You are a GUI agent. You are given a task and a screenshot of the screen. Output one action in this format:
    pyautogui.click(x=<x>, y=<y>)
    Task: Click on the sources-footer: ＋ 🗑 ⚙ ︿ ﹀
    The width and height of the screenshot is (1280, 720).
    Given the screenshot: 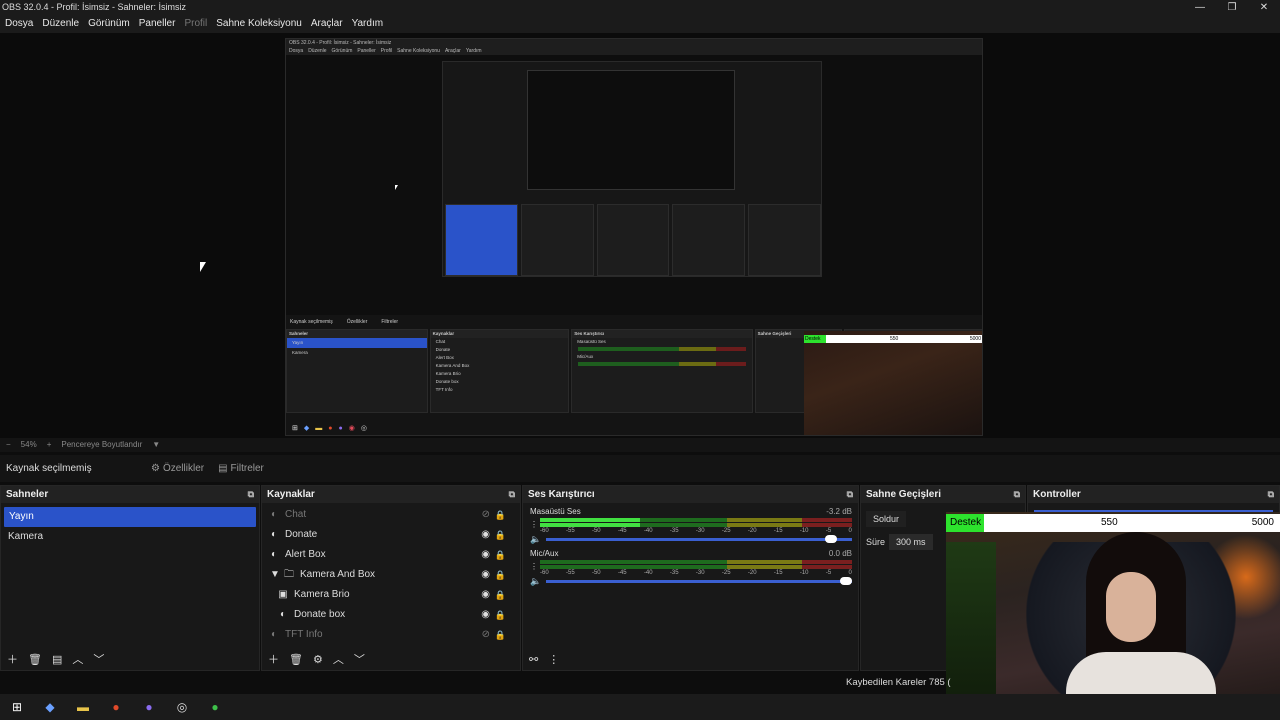 What is the action you would take?
    pyautogui.click(x=391, y=659)
    